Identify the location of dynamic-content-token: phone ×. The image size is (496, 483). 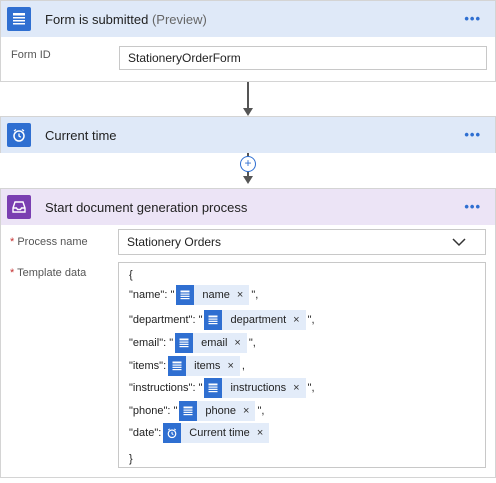
(217, 411).